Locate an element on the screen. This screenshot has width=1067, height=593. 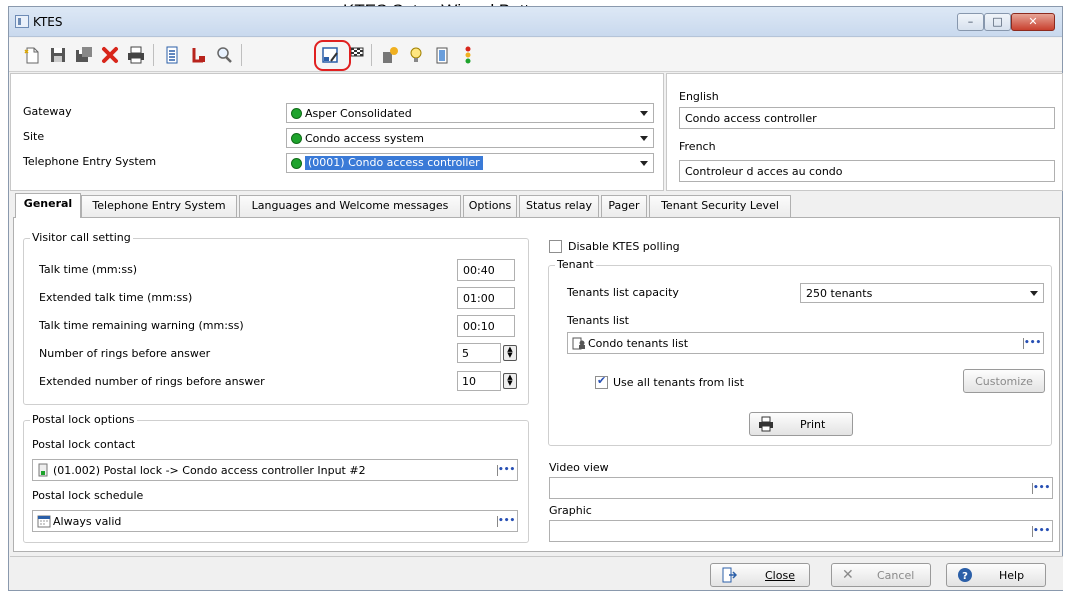
title-bar: KTES – □ ✕ is located at coordinates (535, 22).